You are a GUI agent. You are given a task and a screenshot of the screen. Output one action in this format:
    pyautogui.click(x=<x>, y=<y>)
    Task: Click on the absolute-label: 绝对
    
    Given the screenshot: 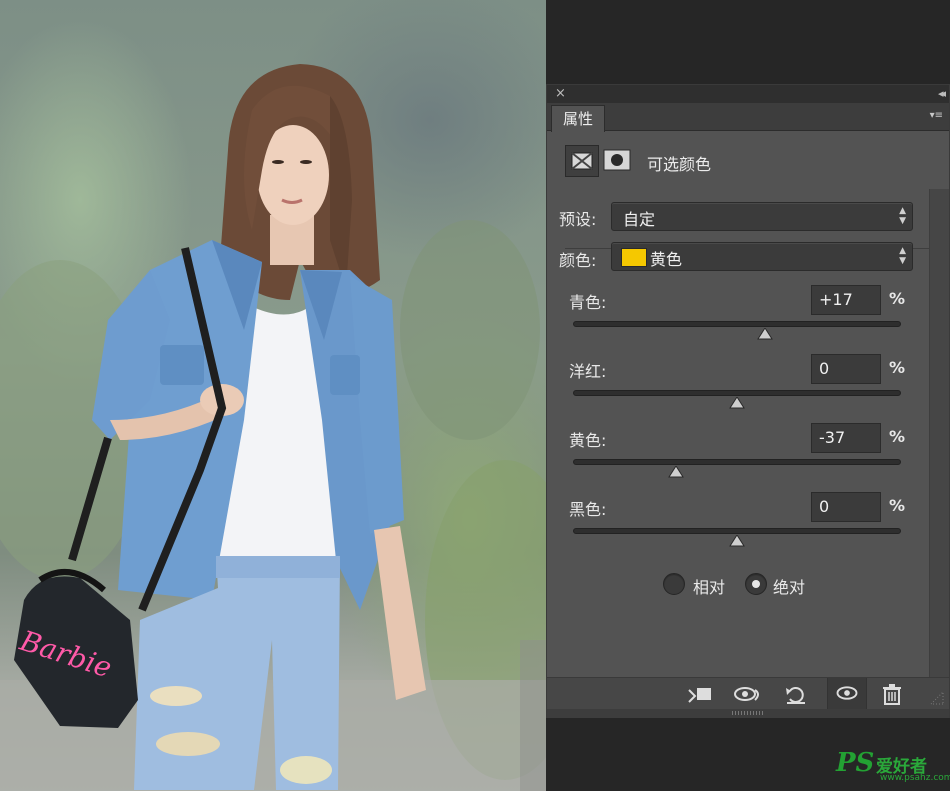 What is the action you would take?
    pyautogui.click(x=789, y=586)
    